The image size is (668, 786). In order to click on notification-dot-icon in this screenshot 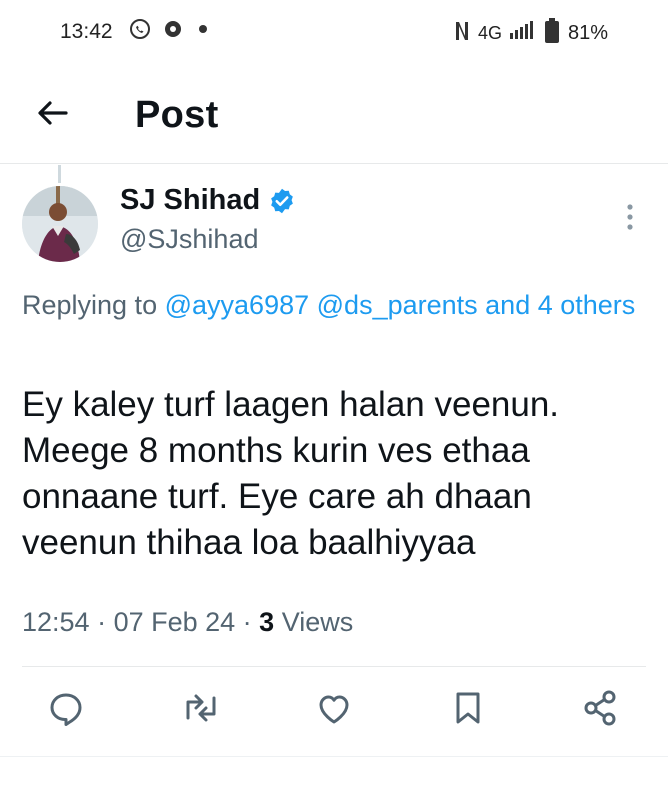, I will do `click(203, 31)`.